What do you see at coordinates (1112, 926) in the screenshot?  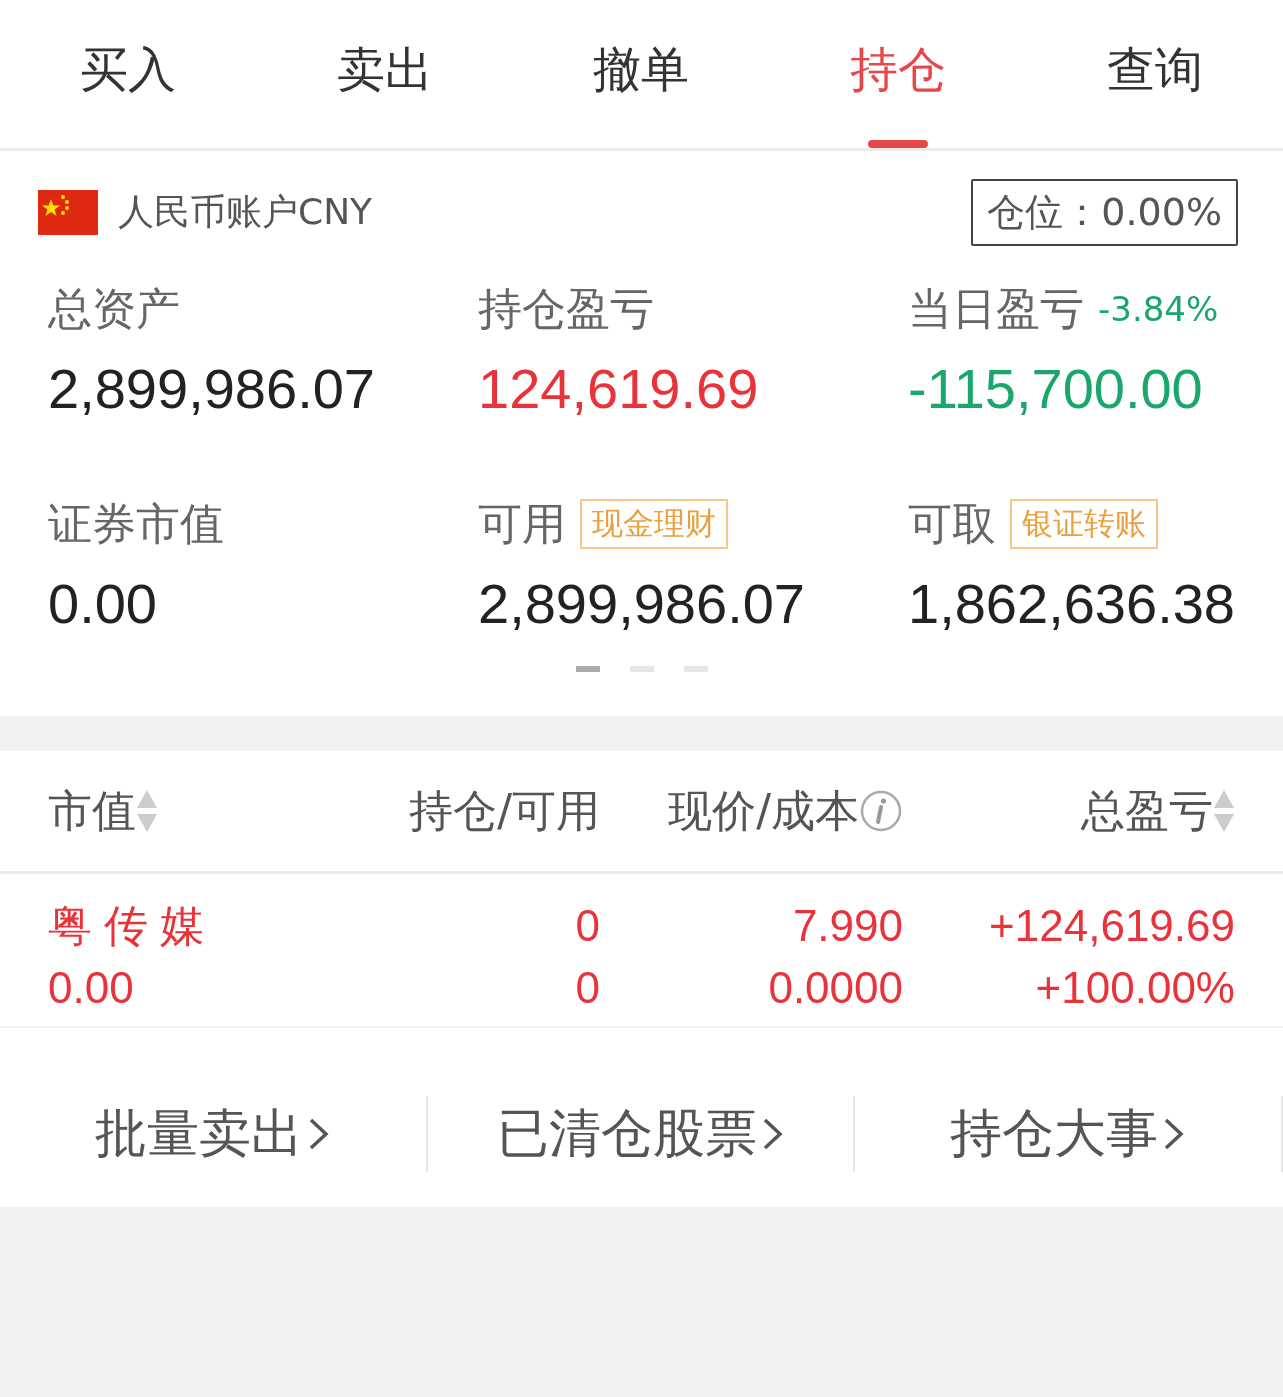 I see `table-cell: +124,619.69` at bounding box center [1112, 926].